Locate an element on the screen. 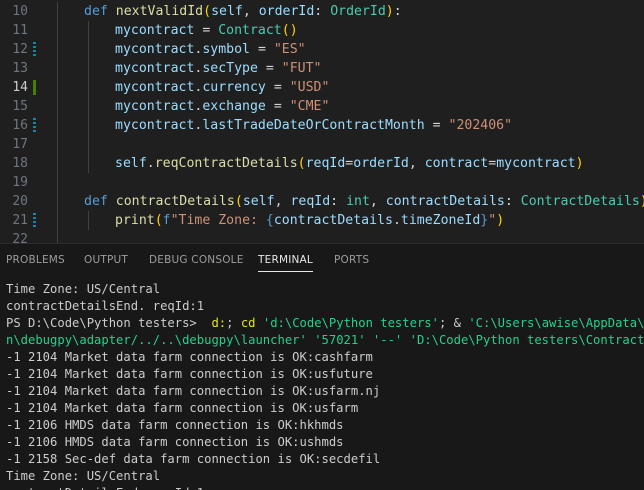 This screenshot has width=644, height=490. tab-output: OUTPUT is located at coordinates (106, 260).